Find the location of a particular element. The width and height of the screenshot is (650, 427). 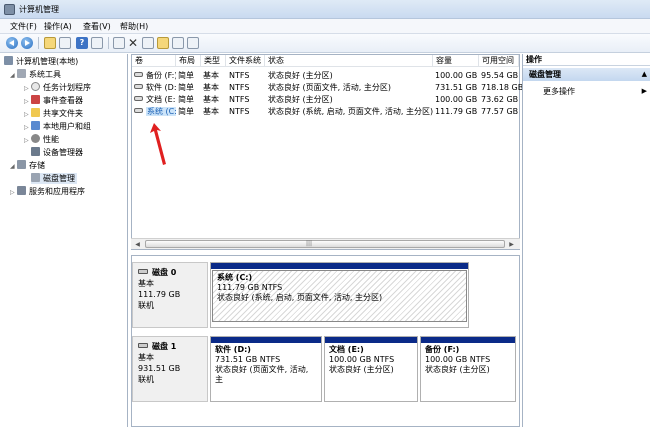

menu-view: 查看(V) is located at coordinates (97, 26).